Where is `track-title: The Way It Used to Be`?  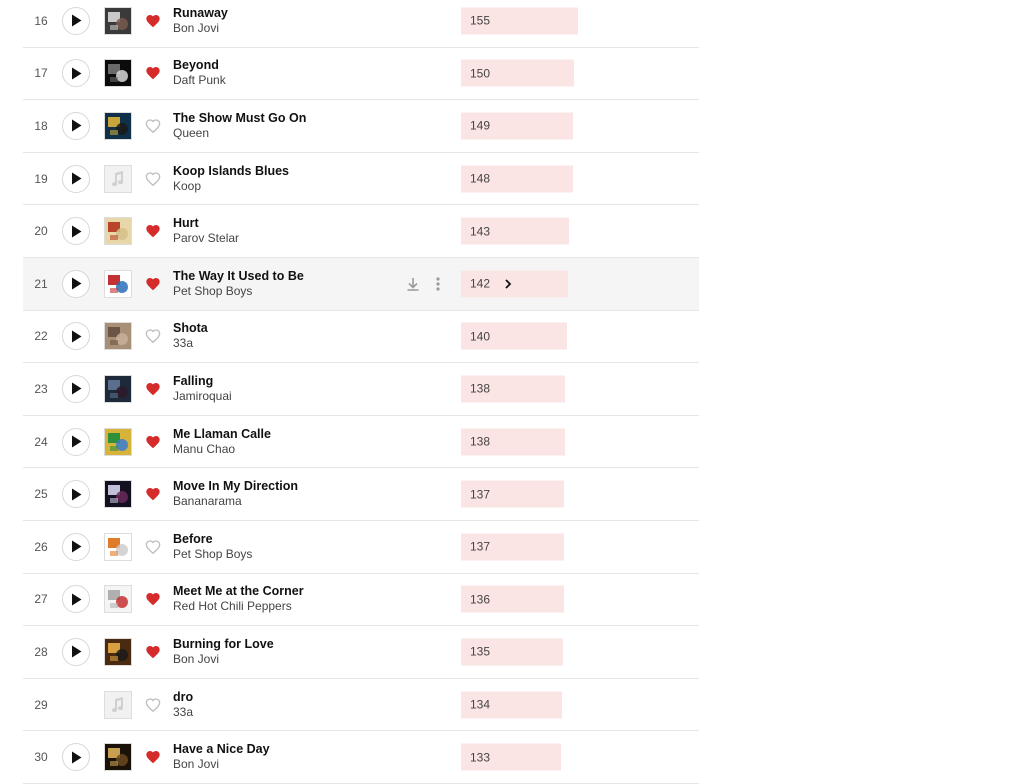 track-title: The Way It Used to Be is located at coordinates (288, 276).